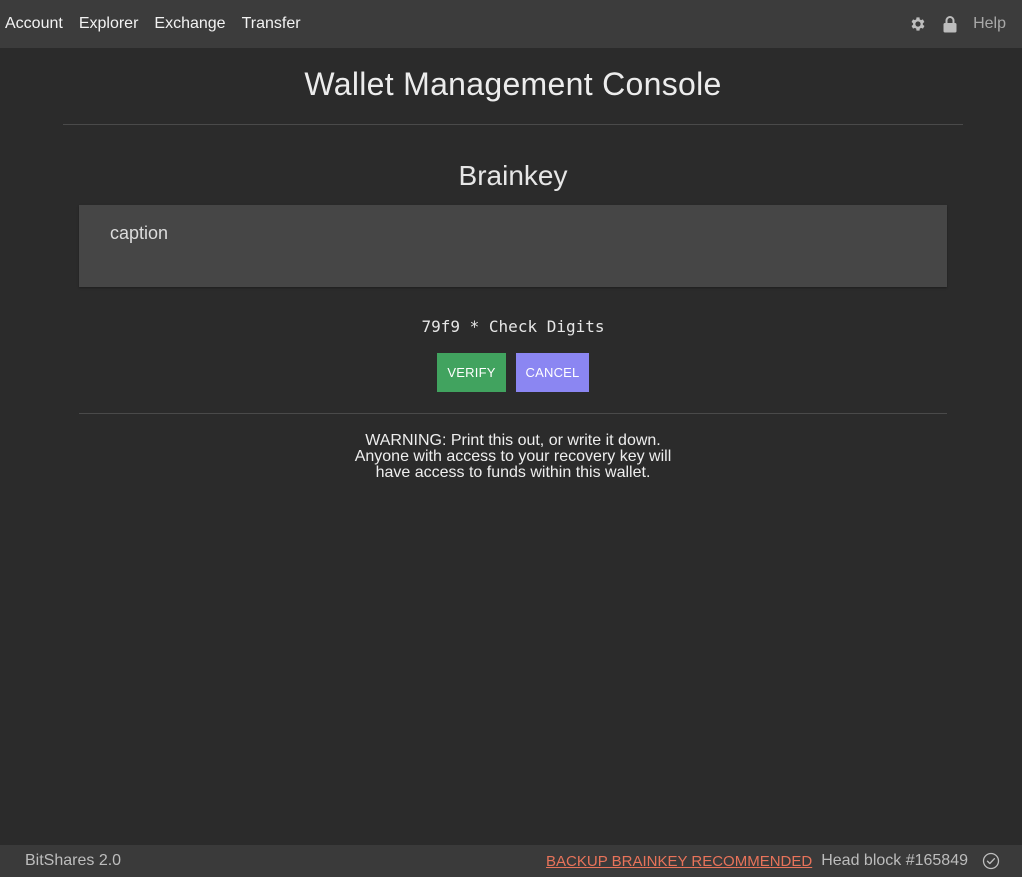 The image size is (1022, 877). Describe the element at coordinates (950, 24) in the screenshot. I see `lock-icon` at that location.